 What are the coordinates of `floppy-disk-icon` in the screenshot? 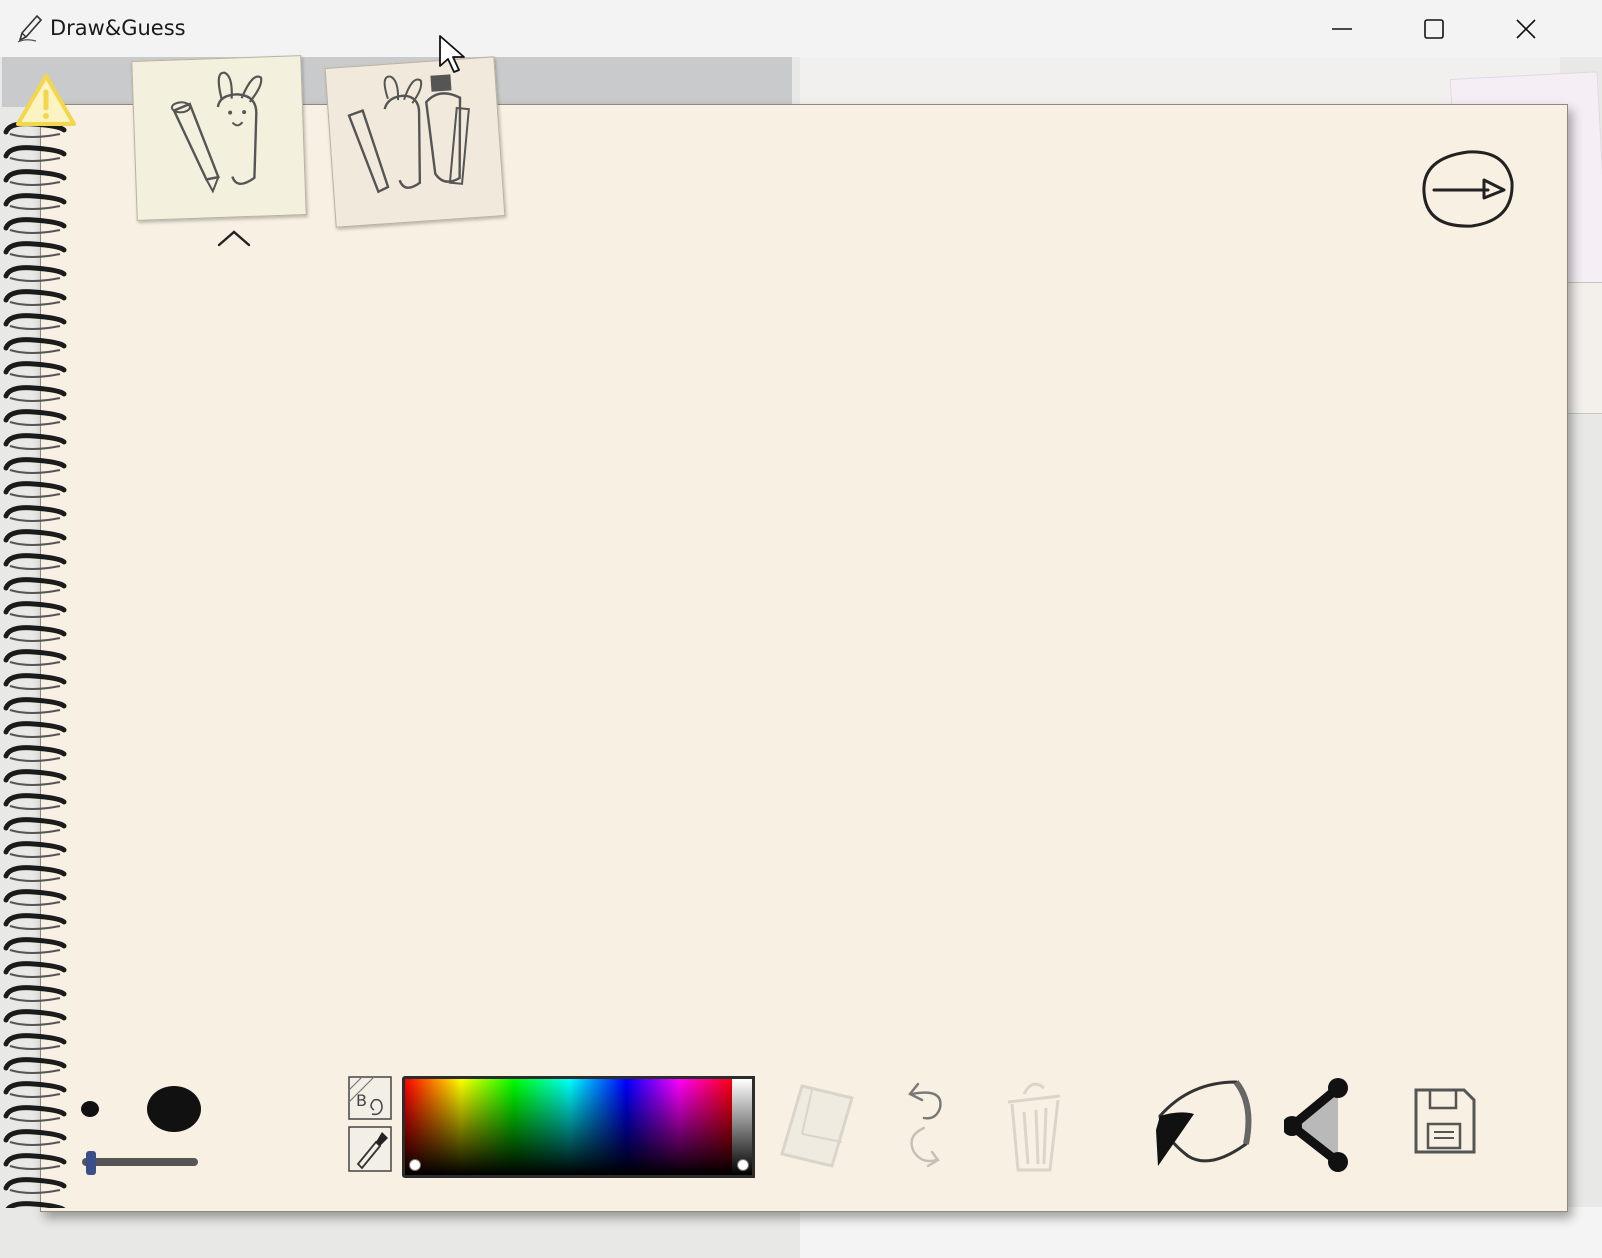 It's located at (1445, 1121).